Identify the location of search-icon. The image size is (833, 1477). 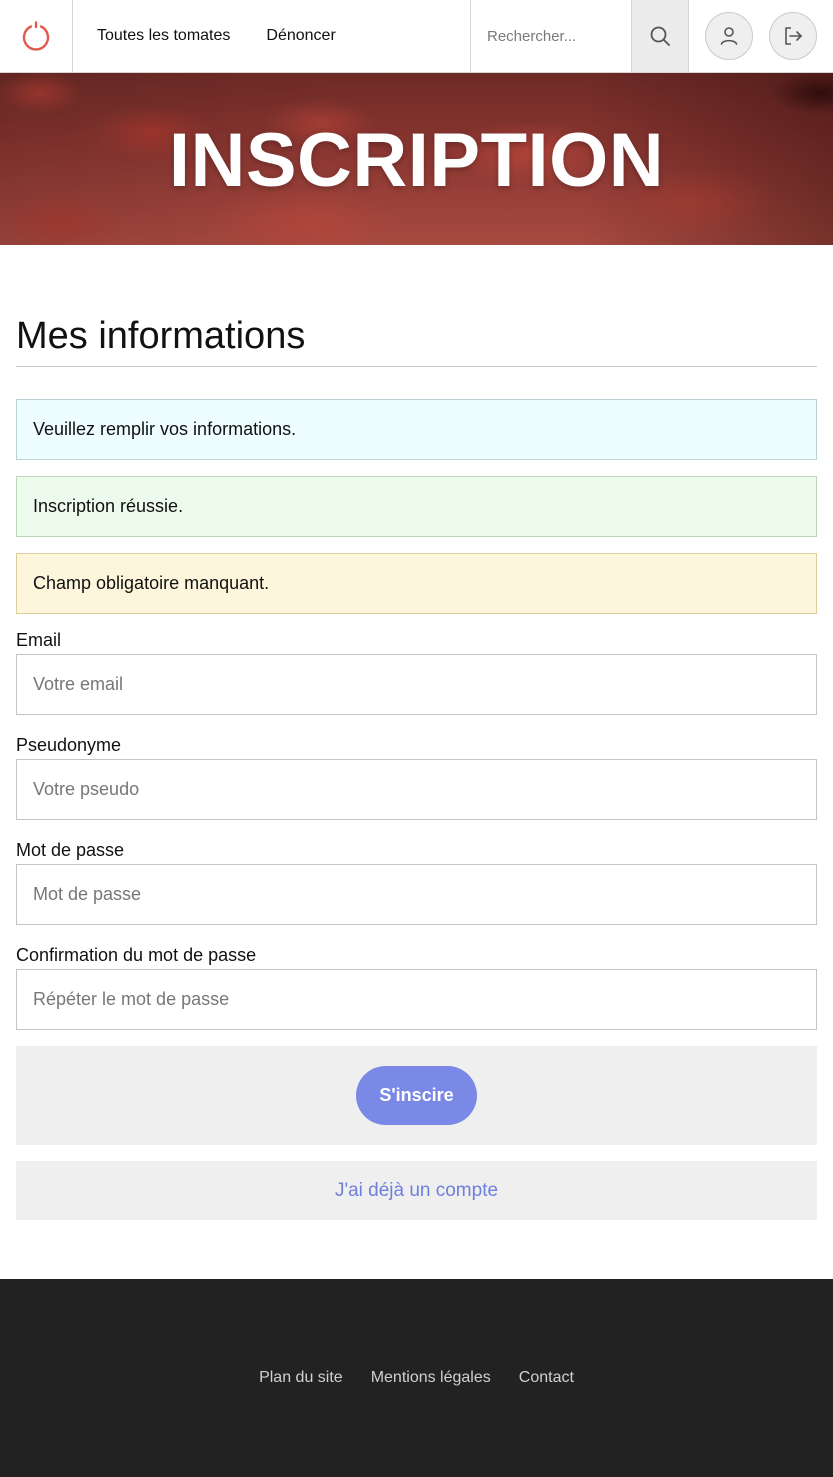
(660, 36).